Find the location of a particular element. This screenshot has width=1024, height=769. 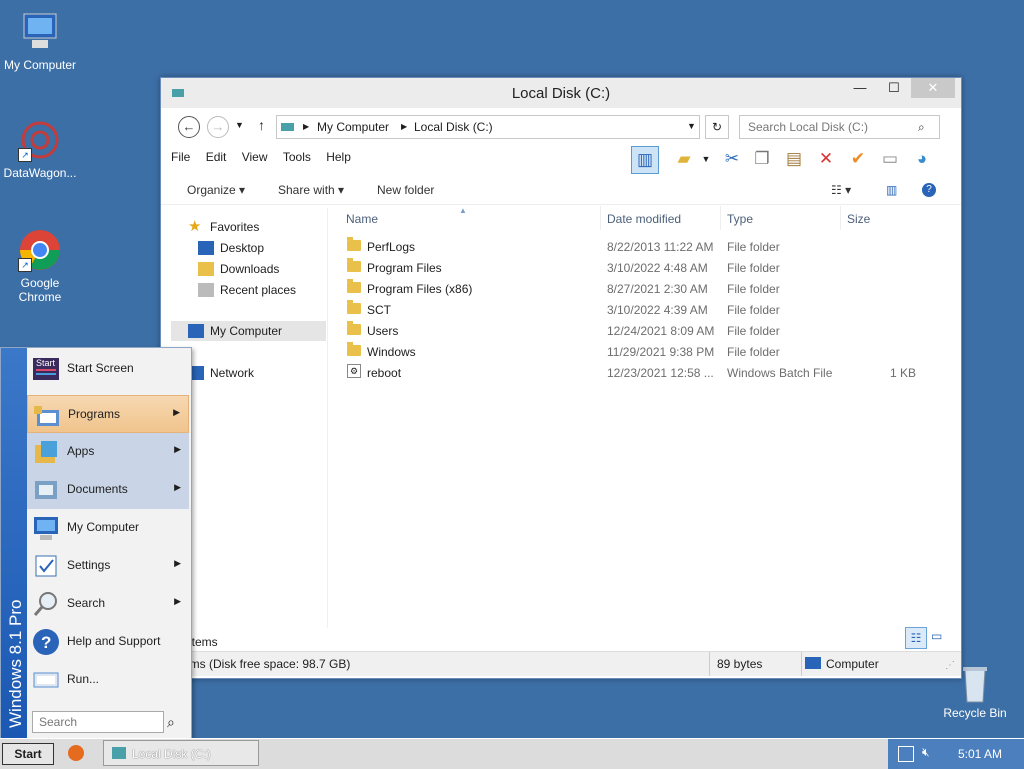

address-bar: ▶ My Computer ▶ Local Disk (C:) ▼ is located at coordinates (488, 127).